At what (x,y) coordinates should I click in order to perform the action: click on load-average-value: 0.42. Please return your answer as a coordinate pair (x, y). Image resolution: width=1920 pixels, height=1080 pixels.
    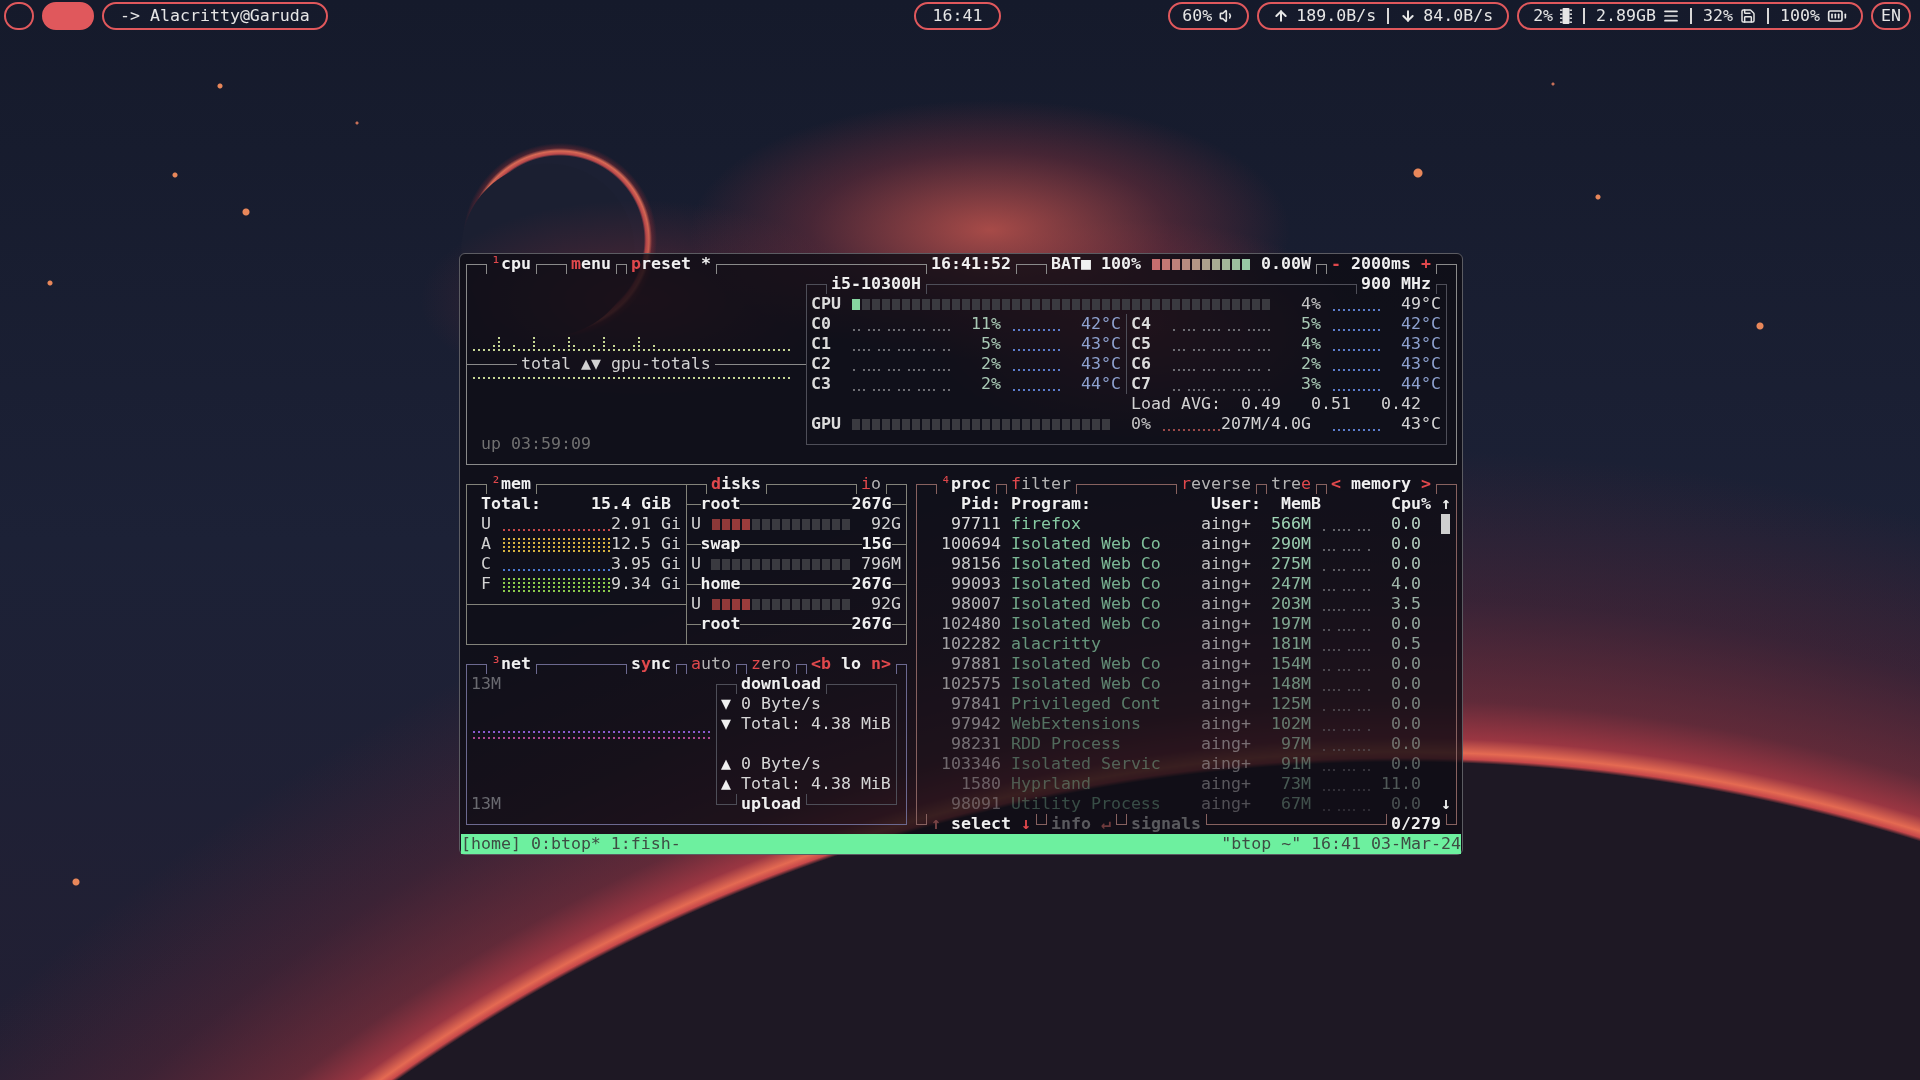
    Looking at the image, I should click on (1401, 404).